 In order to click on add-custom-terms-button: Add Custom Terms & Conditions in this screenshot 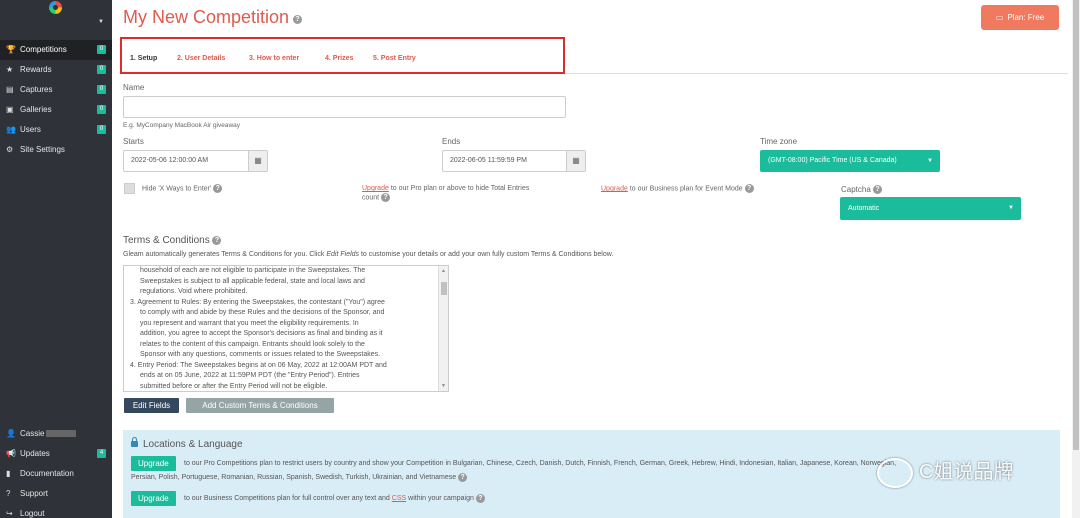, I will do `click(260, 405)`.